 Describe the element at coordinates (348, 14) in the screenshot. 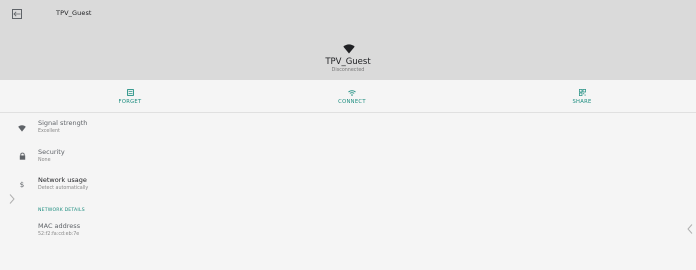

I see `top-app-bar: TPV_Guest` at that location.